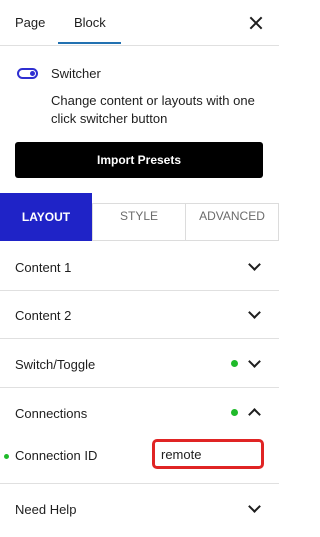 The image size is (320, 537). What do you see at coordinates (27, 73) in the screenshot?
I see `switcher-block-icon` at bounding box center [27, 73].